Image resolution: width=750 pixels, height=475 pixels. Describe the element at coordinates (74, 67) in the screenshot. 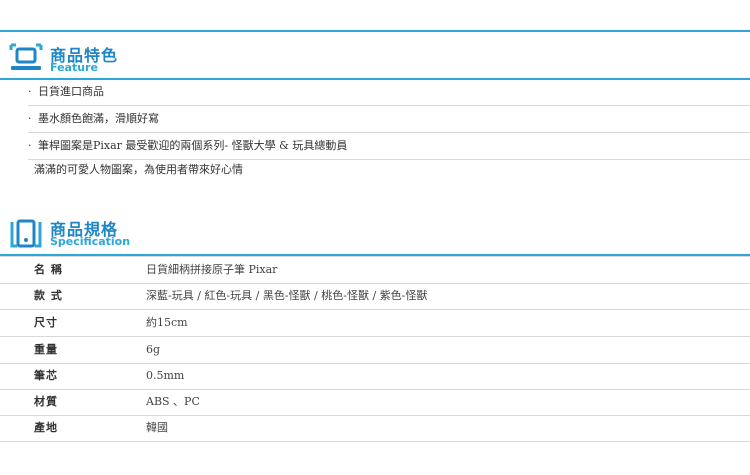

I see `feature-subtitle: Feature` at that location.